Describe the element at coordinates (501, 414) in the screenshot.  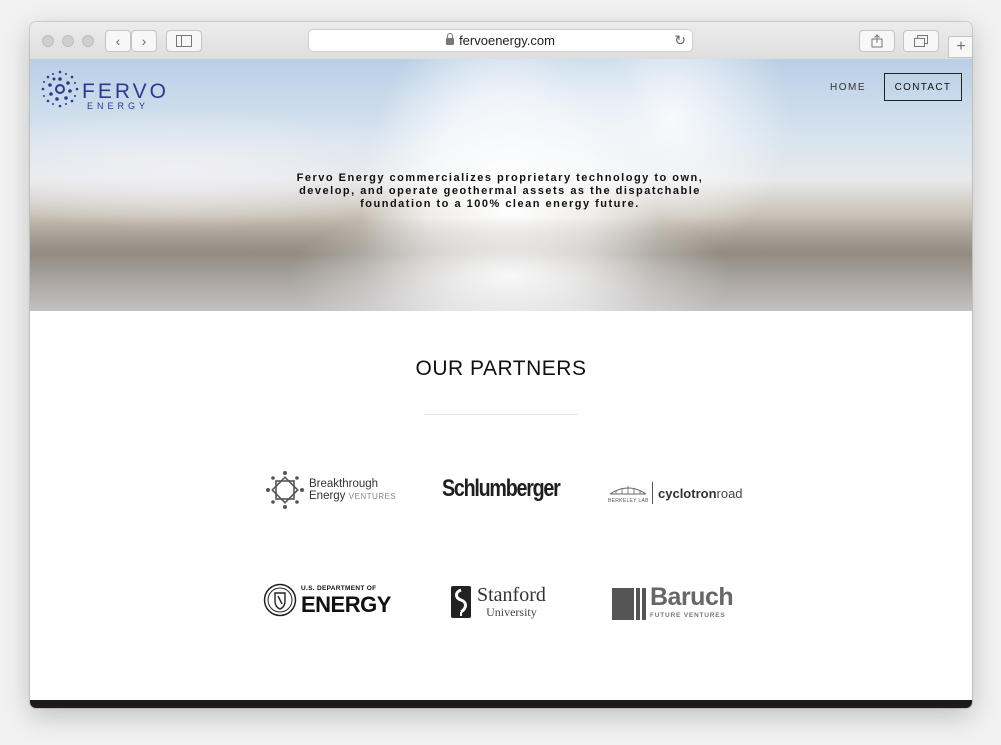
I see `section-divider` at that location.